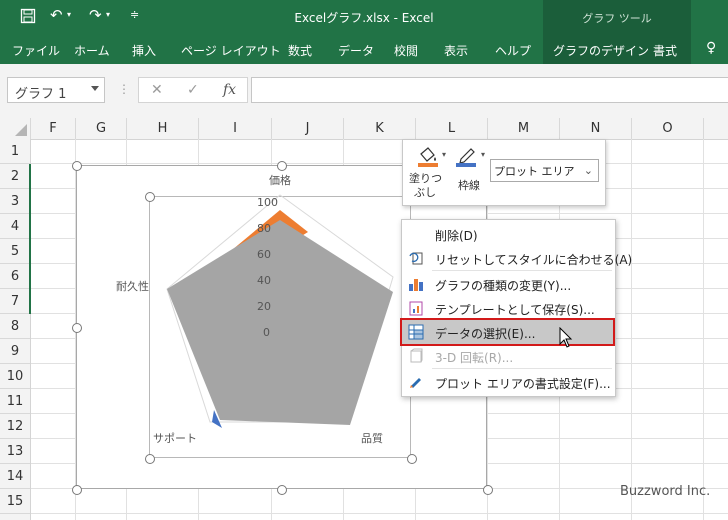 This screenshot has width=728, height=520. Describe the element at coordinates (372, 438) in the screenshot. I see `category-label-quality: 品質` at that location.